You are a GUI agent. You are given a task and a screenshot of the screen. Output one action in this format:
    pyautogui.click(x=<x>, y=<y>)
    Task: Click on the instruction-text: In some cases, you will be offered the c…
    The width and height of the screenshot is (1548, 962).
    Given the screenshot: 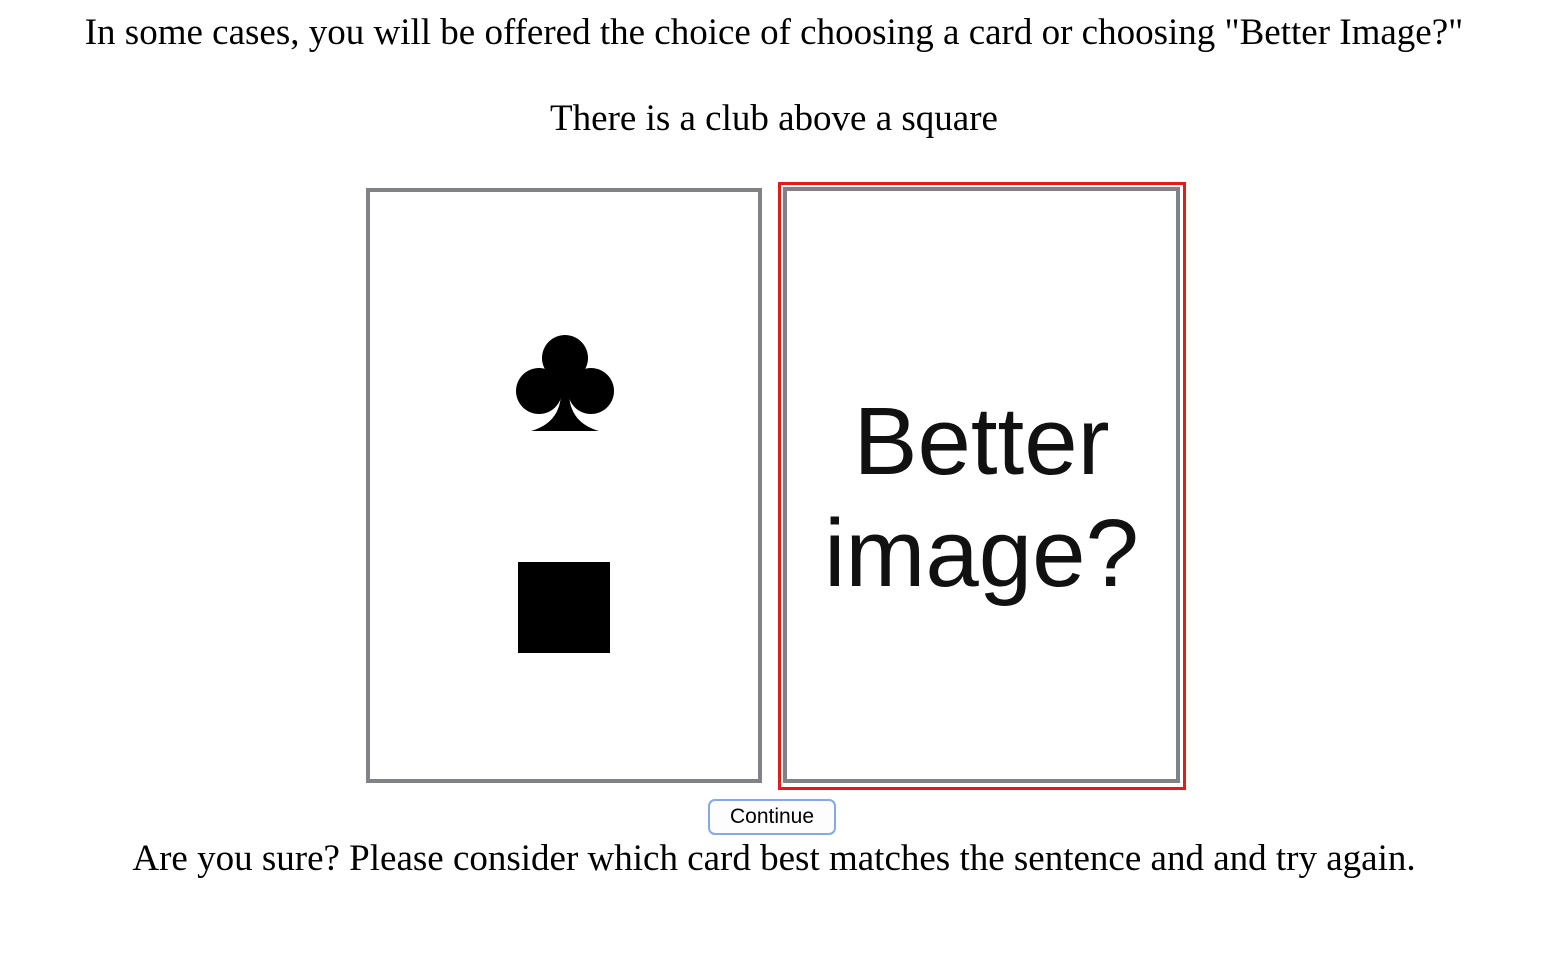 What is the action you would take?
    pyautogui.click(x=774, y=32)
    